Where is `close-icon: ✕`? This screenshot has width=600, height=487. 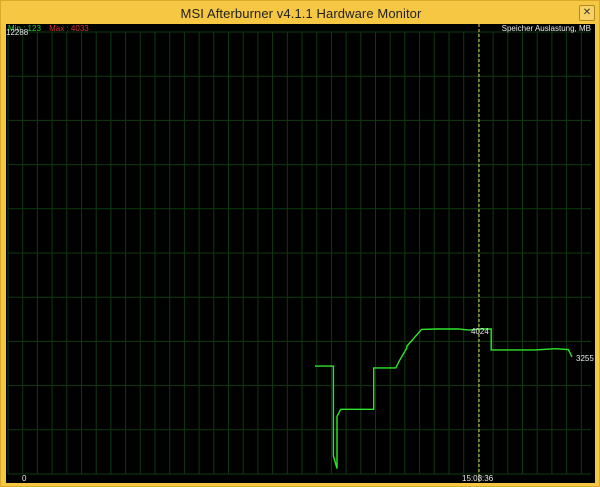 close-icon: ✕ is located at coordinates (587, 12).